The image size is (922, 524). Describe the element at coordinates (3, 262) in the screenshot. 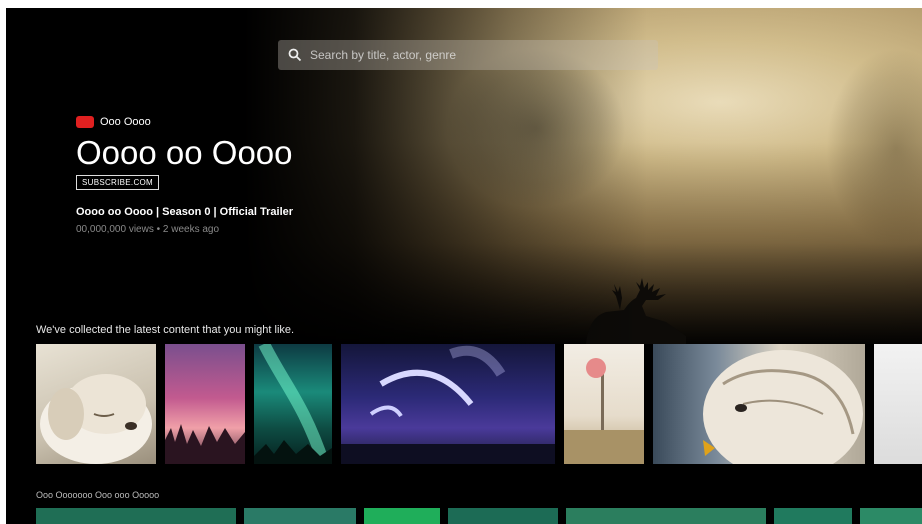

I see `left-edge` at that location.